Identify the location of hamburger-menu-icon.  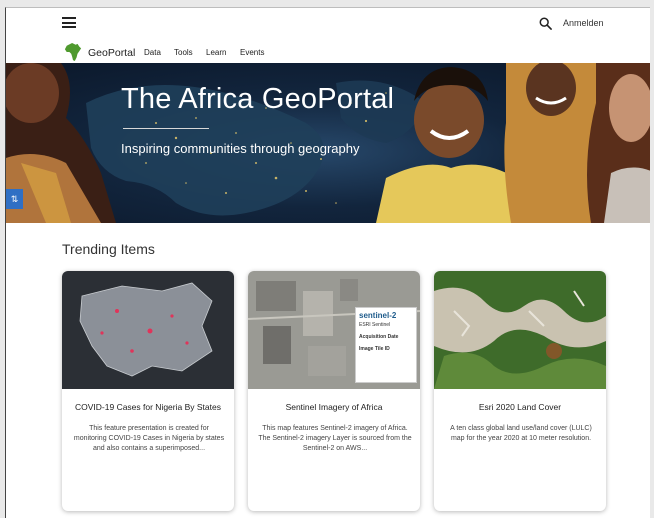
(69, 22).